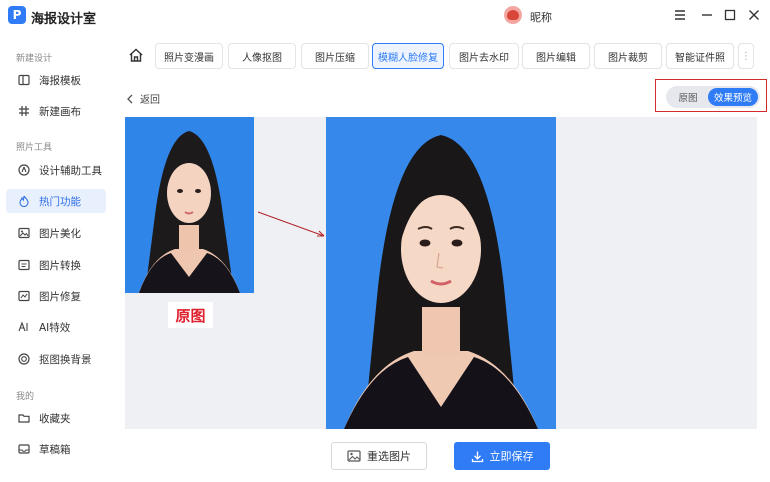 Image resolution: width=770 pixels, height=482 pixels. I want to click on sidebar-item-label: 草稿箱, so click(55, 449).